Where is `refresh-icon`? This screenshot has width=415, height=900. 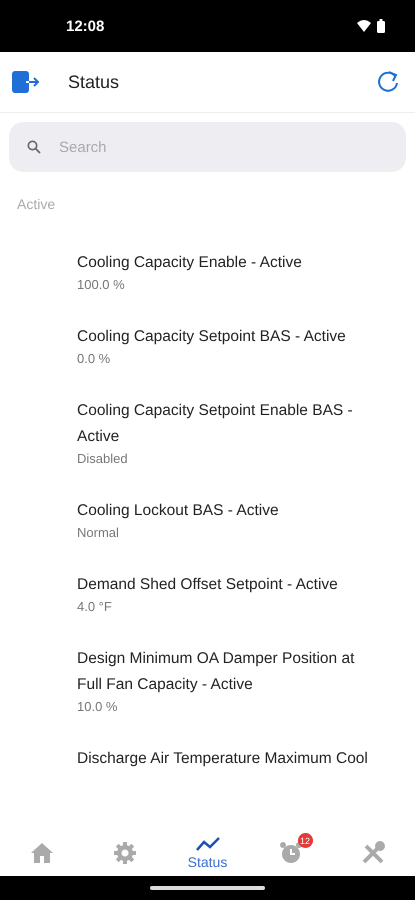 refresh-icon is located at coordinates (388, 82).